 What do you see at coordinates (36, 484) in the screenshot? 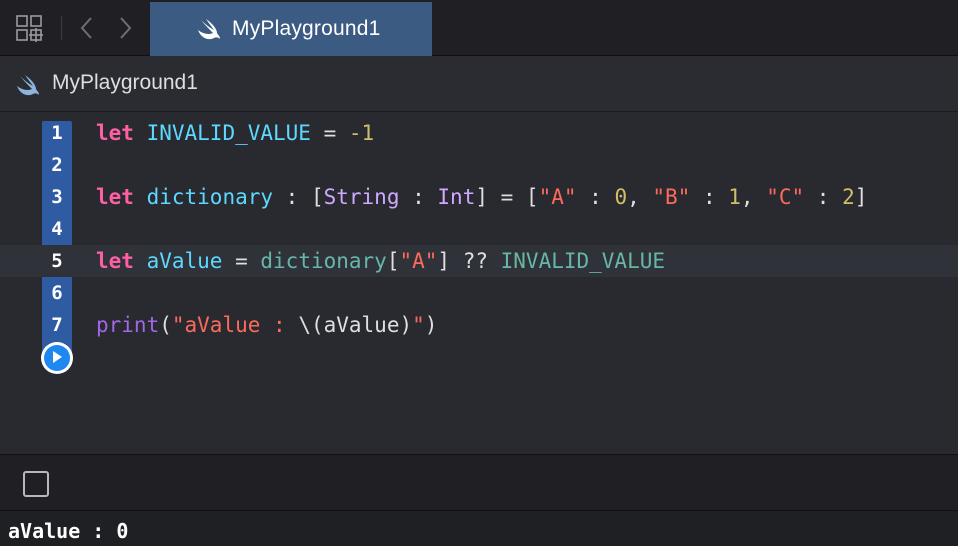
I see `console-toggle-icon` at bounding box center [36, 484].